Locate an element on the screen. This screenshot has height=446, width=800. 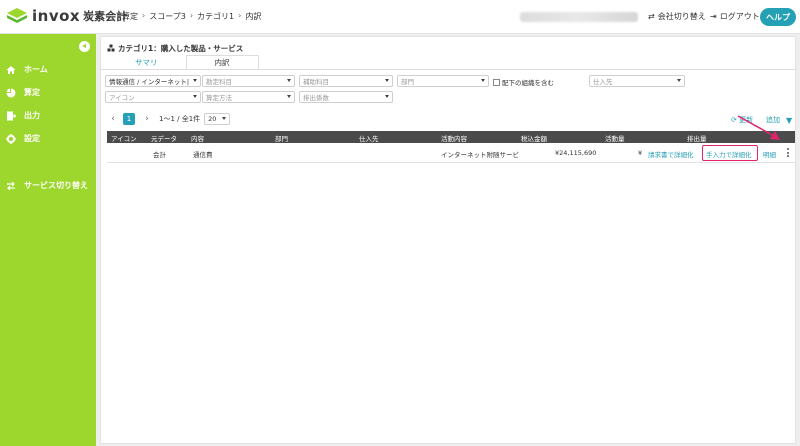
column-header-amount: 税込金額 is located at coordinates (534, 138).